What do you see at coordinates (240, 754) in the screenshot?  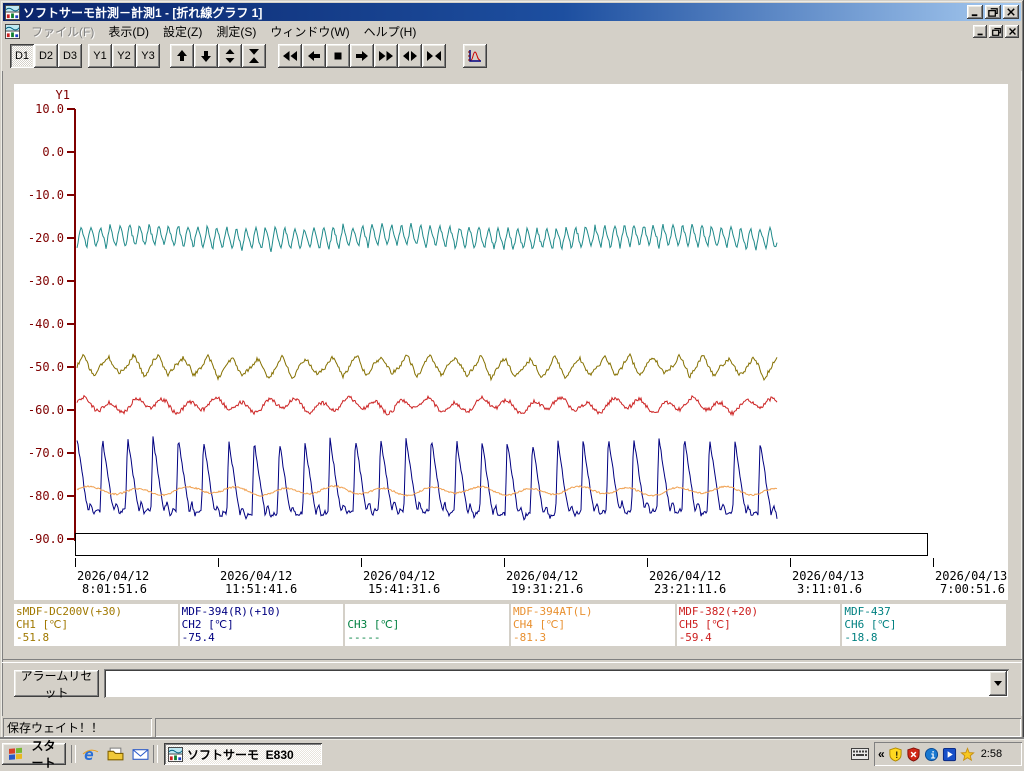 I see `taskbar-app-label: ソフトサーモ E830` at bounding box center [240, 754].